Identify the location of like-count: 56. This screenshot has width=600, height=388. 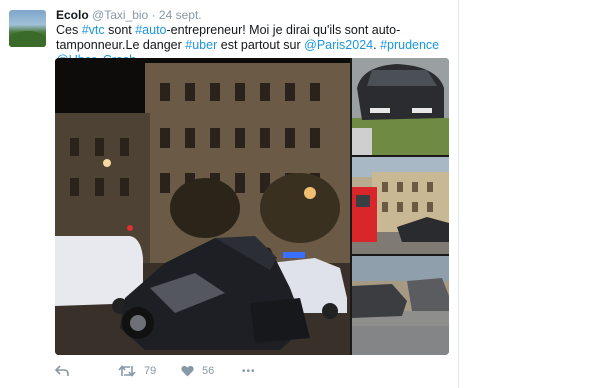
(208, 371).